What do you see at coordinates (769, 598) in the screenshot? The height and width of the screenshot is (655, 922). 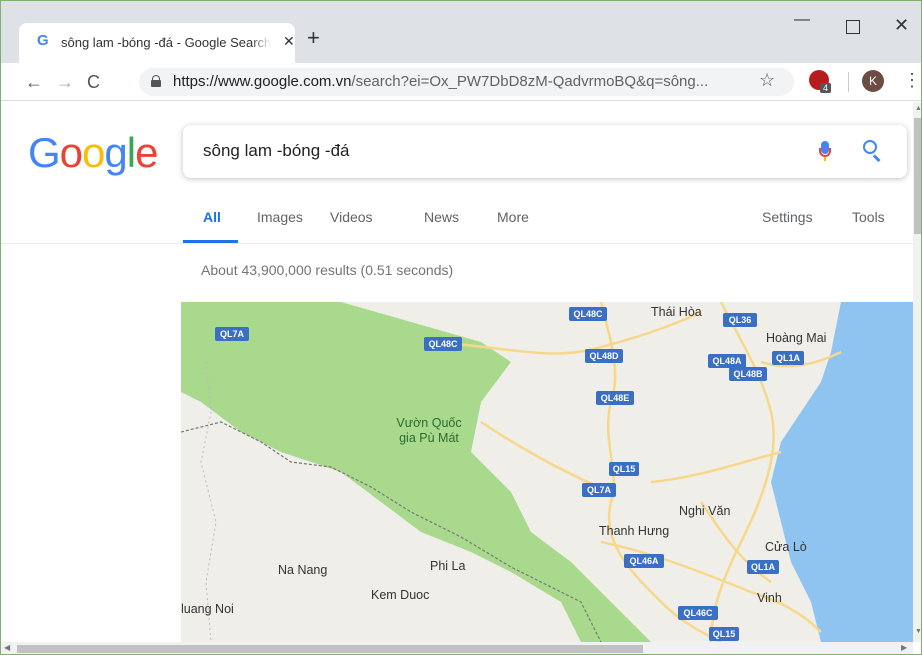 I see `place-label: Vinh` at bounding box center [769, 598].